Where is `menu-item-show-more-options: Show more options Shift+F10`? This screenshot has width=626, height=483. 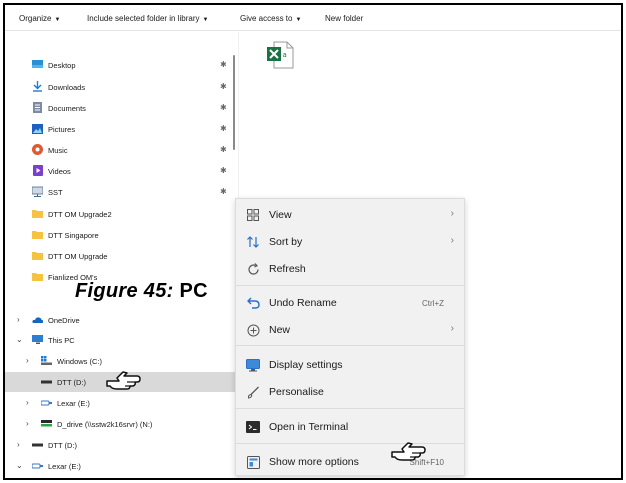
menu-item-show-more-options: Show more options Shift+F10 is located at coordinates (350, 462).